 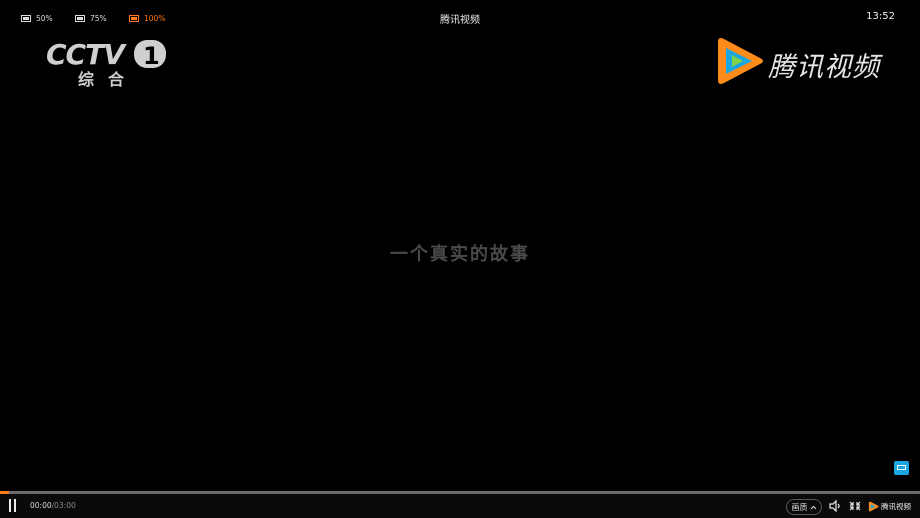 What do you see at coordinates (65, 505) in the screenshot?
I see `total-time: 03:00` at bounding box center [65, 505].